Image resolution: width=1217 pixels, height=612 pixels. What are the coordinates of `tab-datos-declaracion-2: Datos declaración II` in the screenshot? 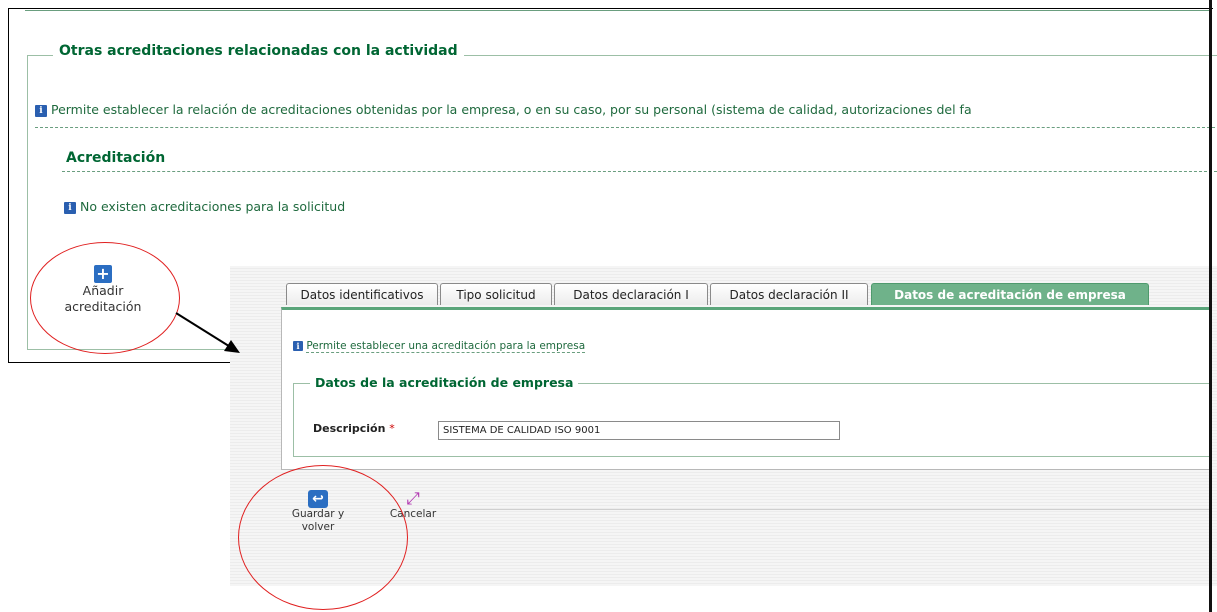 It's located at (789, 294).